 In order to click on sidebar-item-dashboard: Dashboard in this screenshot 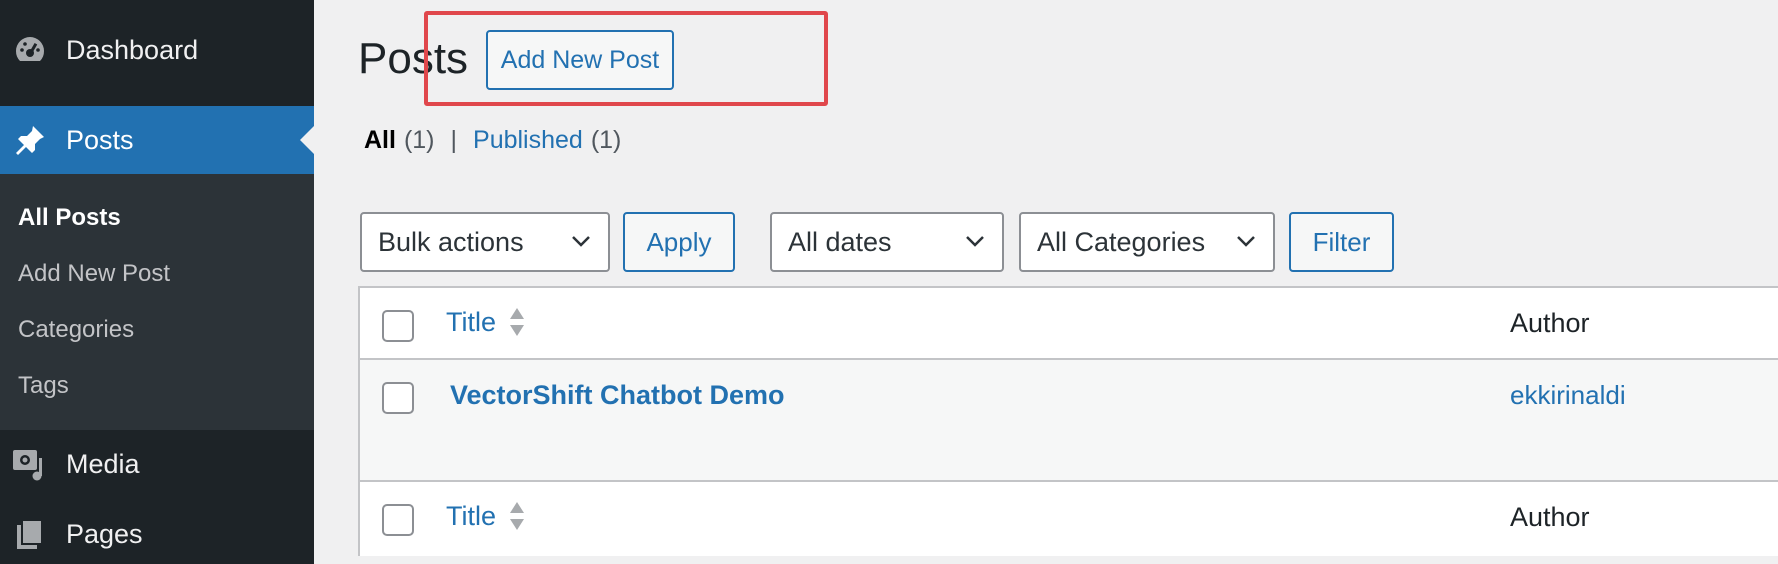, I will do `click(157, 50)`.